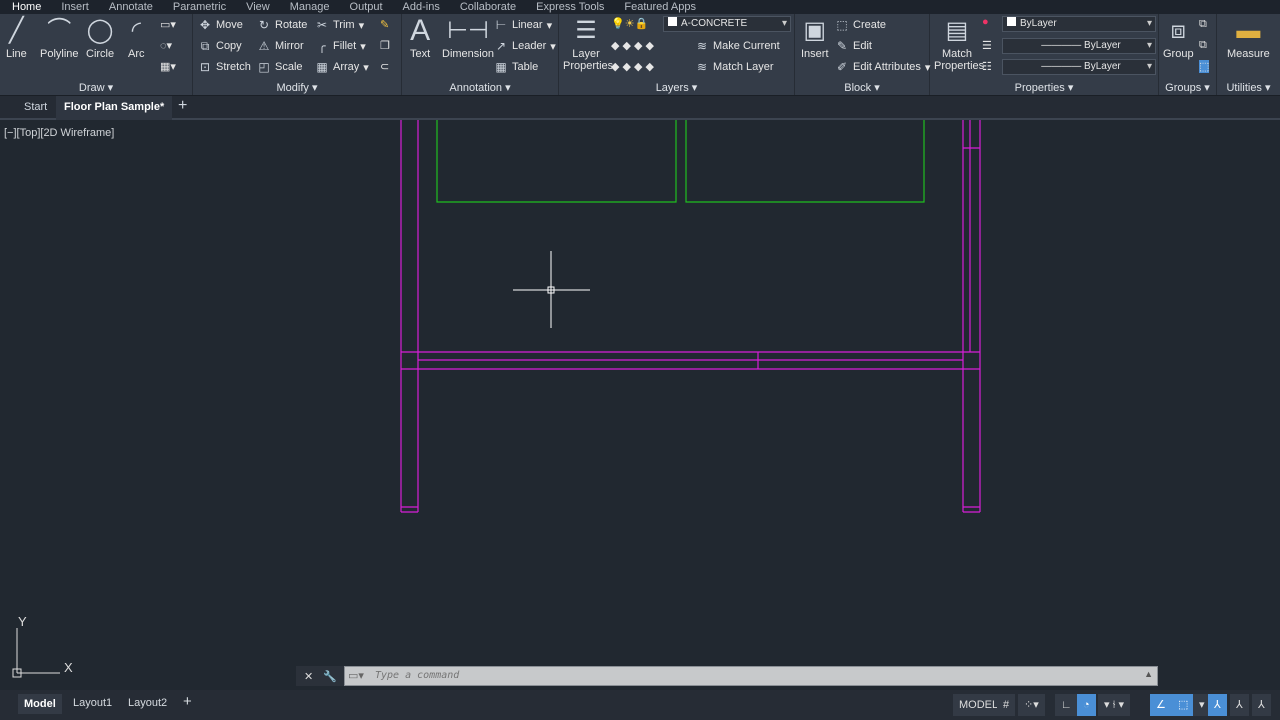 The height and width of the screenshot is (720, 1280). I want to click on ortho-icon: ∟, so click(1066, 705).